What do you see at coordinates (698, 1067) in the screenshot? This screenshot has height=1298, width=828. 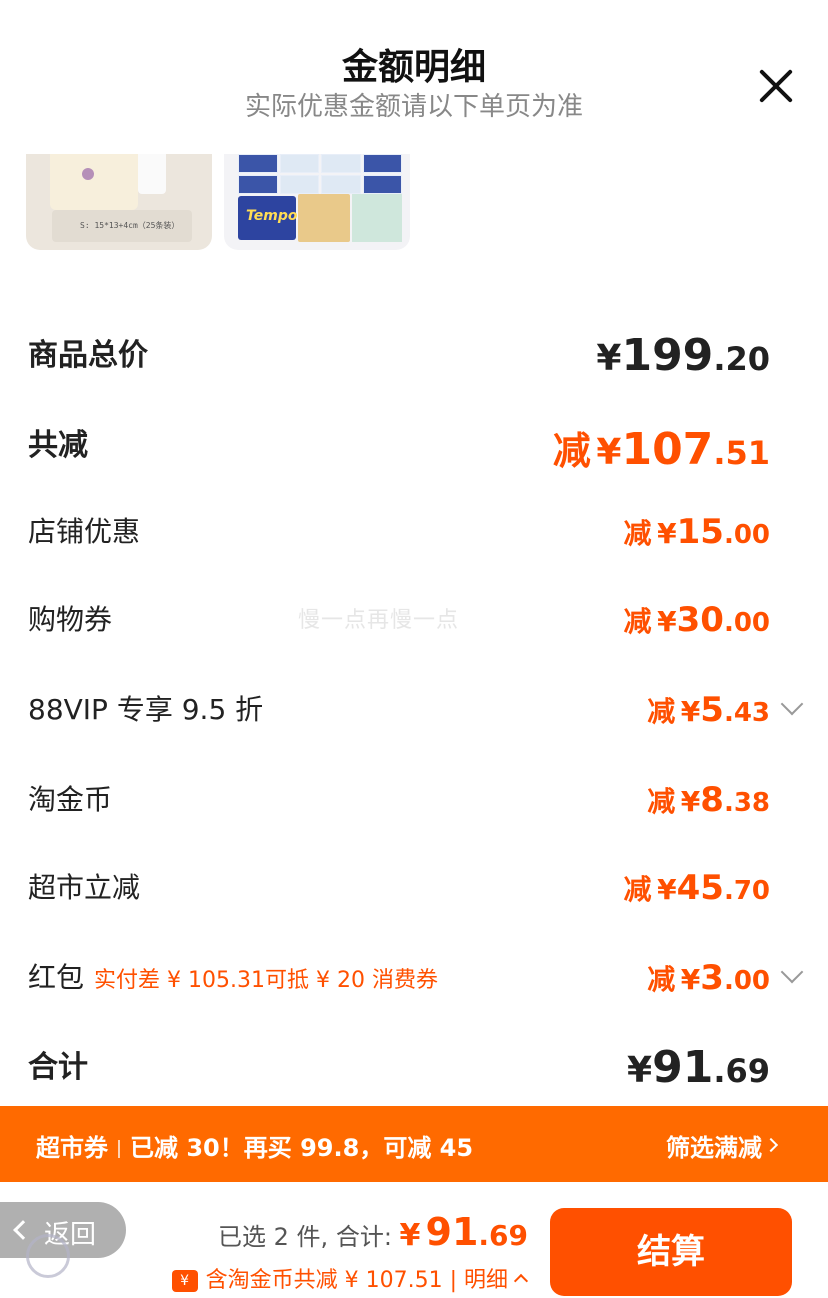 I see `row-amount: ¥91.69` at bounding box center [698, 1067].